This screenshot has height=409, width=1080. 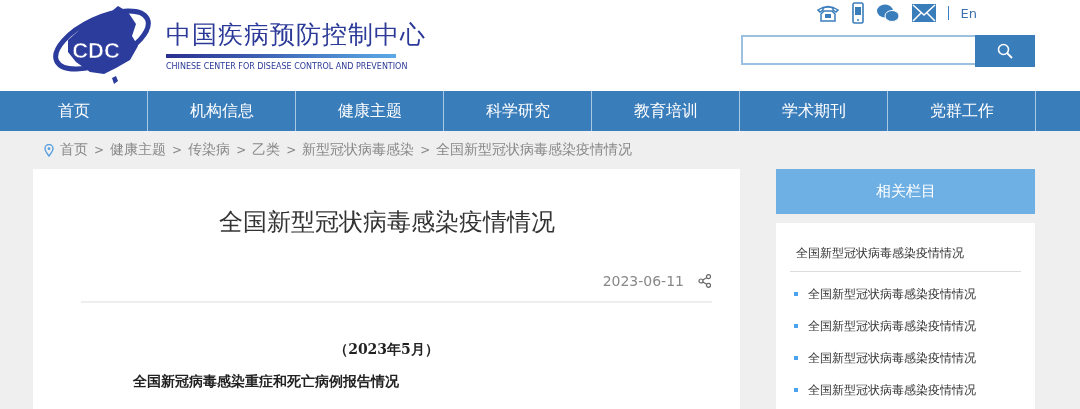 What do you see at coordinates (905, 258) in the screenshot?
I see `sidebar-heading: 全国新型冠状病毒感染疫情情况` at bounding box center [905, 258].